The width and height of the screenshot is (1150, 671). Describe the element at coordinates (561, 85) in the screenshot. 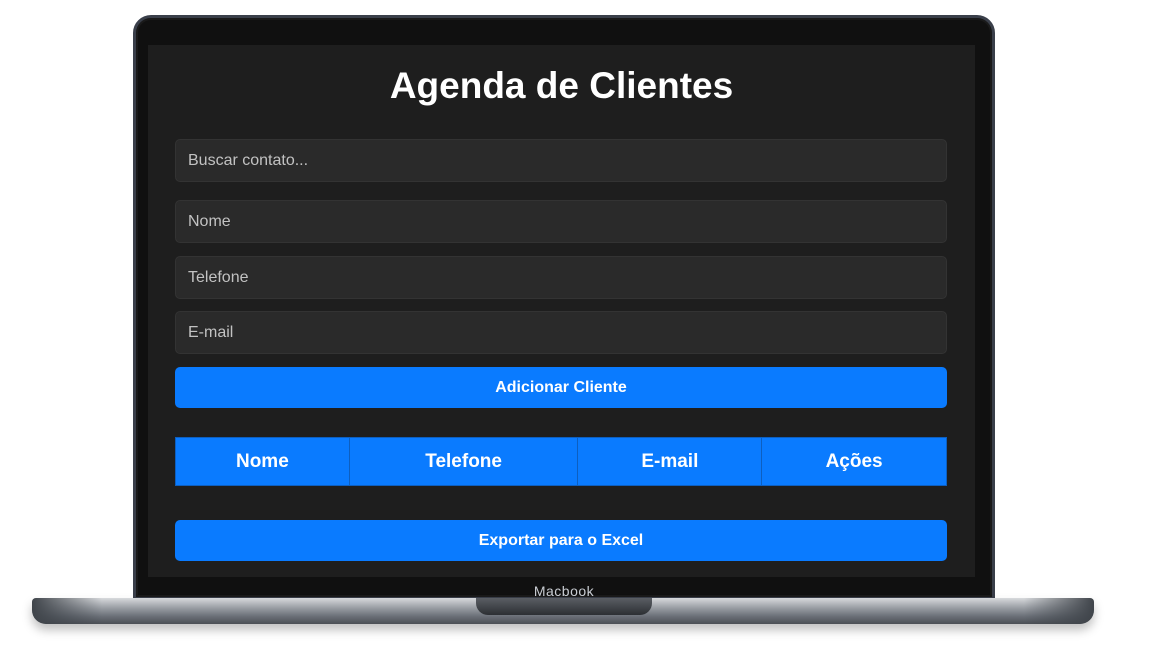

I see `page-title: Agenda de Clientes` at that location.